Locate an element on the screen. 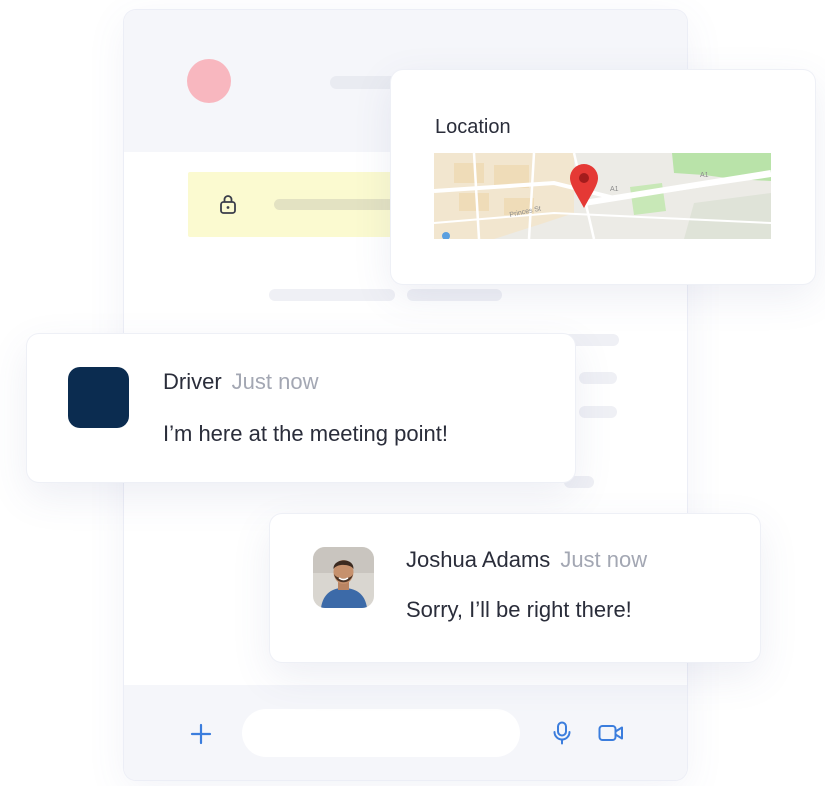  message-header: Joshua Adams Just now is located at coordinates (526, 560).